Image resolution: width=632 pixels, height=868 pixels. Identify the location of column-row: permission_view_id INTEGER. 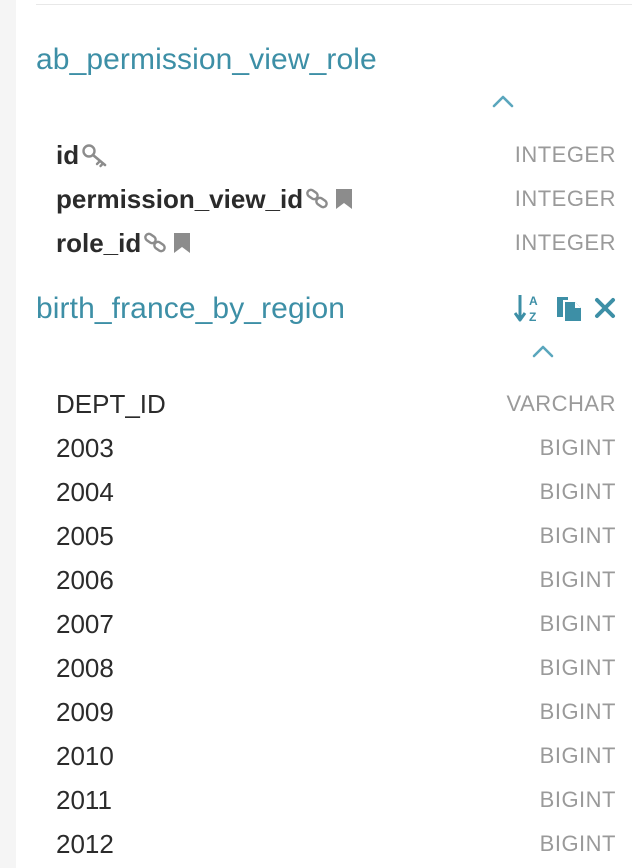
(336, 199).